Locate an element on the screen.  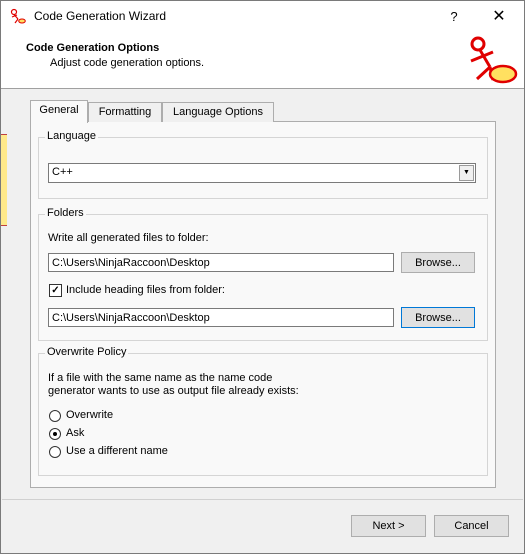
language-select-value: C++ is located at coordinates (62, 172).